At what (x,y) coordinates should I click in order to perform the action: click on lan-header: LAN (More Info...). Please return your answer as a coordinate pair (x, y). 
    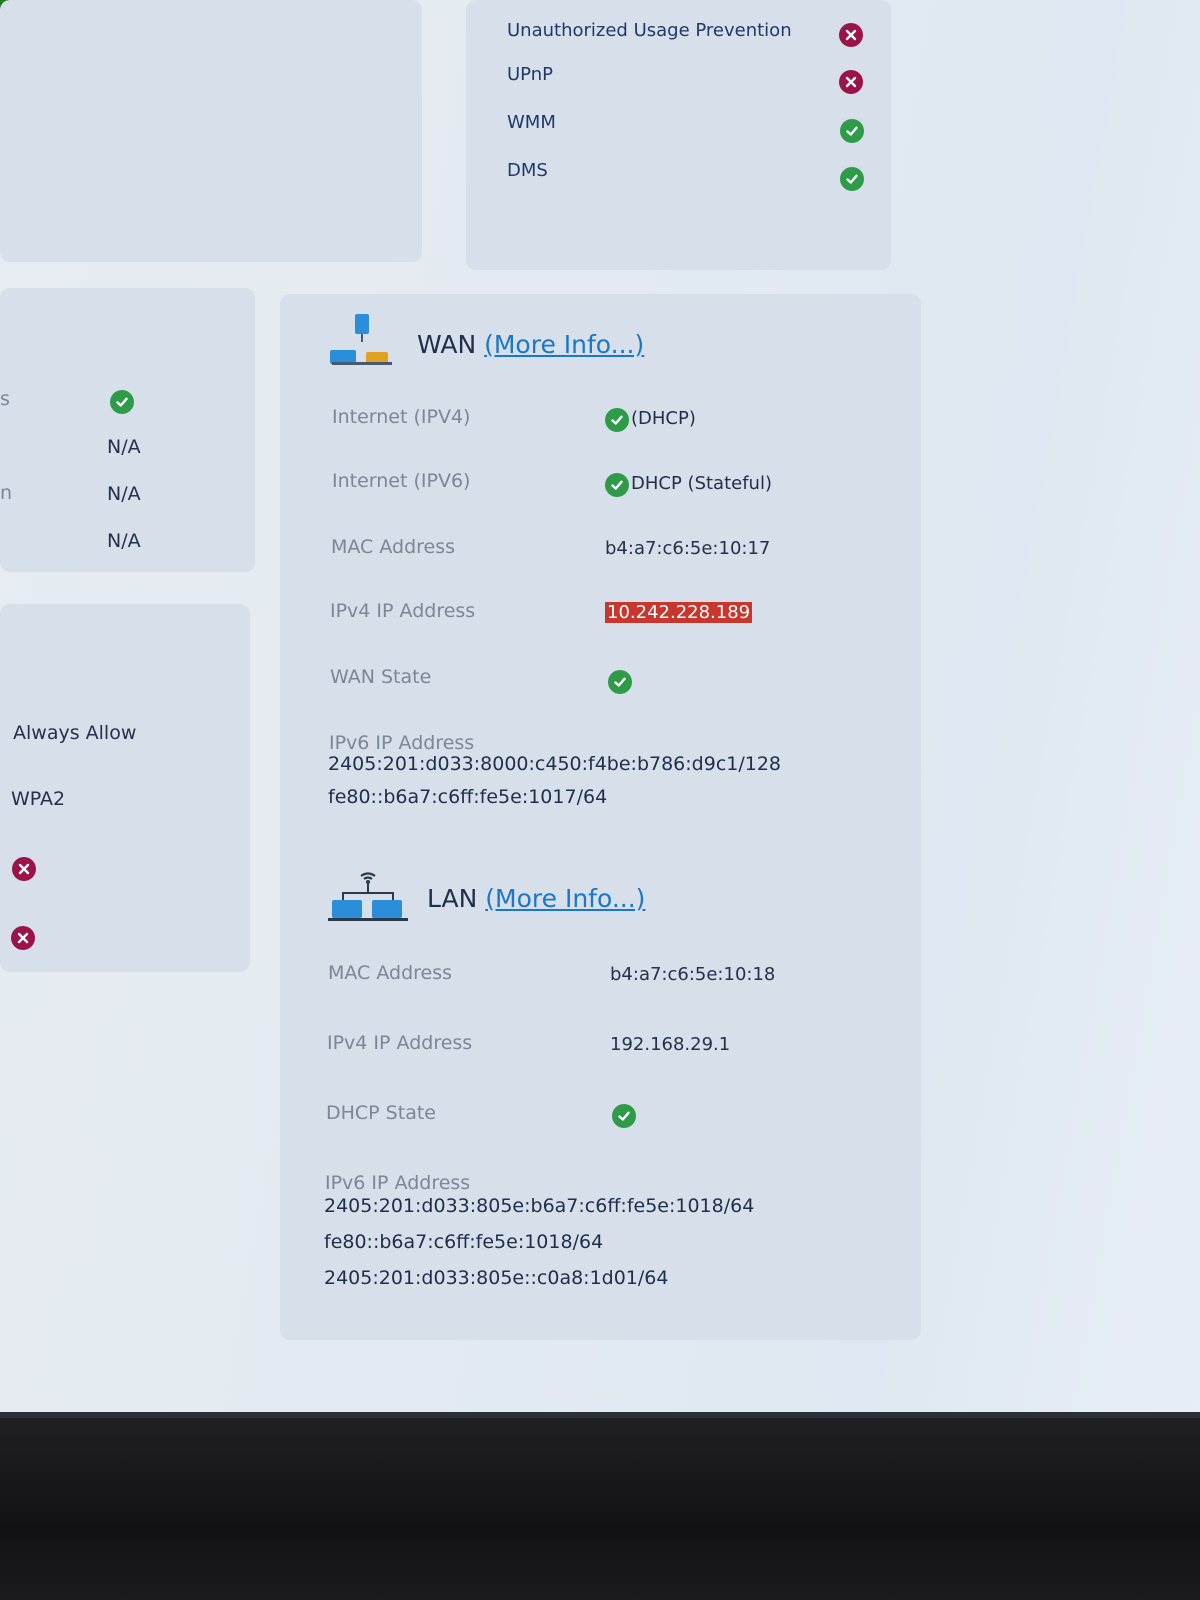
    Looking at the image, I should click on (536, 898).